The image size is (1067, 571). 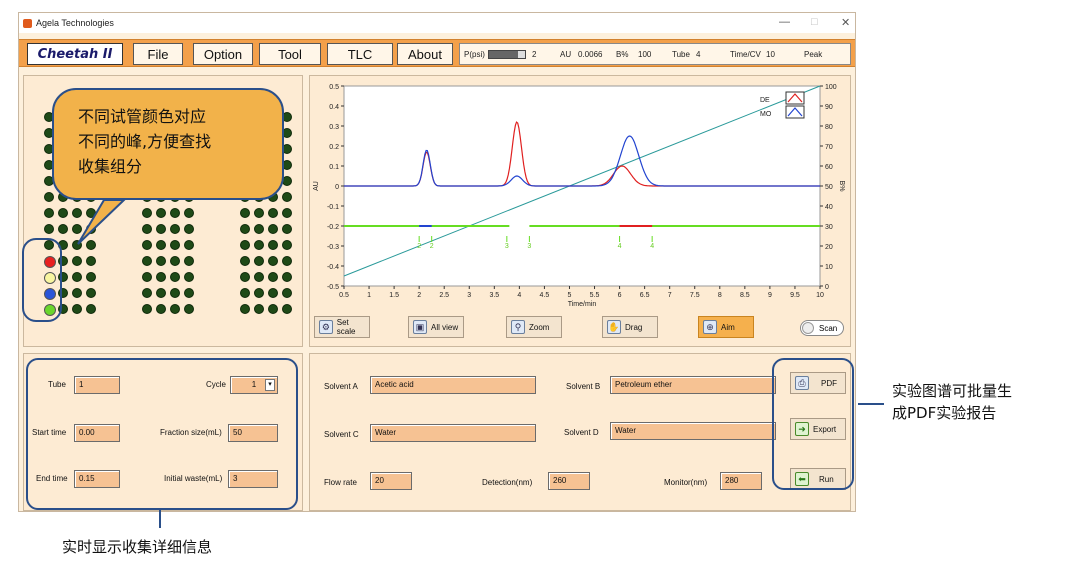 I want to click on right-annotation: 实验图谱可批量生 成PDF实验报告, so click(x=952, y=402).